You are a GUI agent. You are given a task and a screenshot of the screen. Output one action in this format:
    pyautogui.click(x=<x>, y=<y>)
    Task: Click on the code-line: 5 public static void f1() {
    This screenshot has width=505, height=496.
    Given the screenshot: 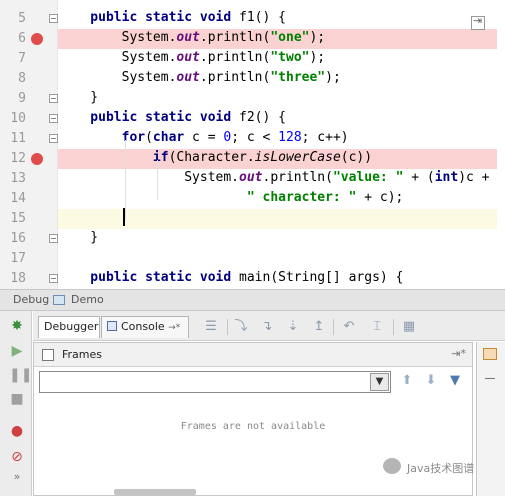 What is the action you would take?
    pyautogui.click(x=252, y=19)
    